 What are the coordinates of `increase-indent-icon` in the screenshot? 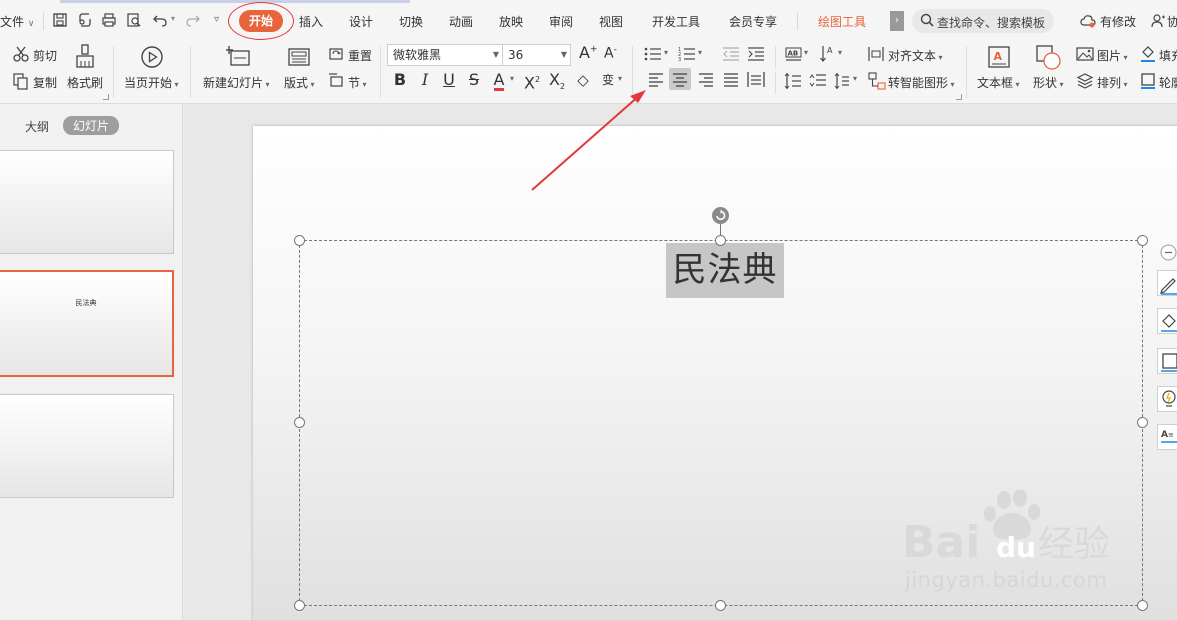 It's located at (756, 54).